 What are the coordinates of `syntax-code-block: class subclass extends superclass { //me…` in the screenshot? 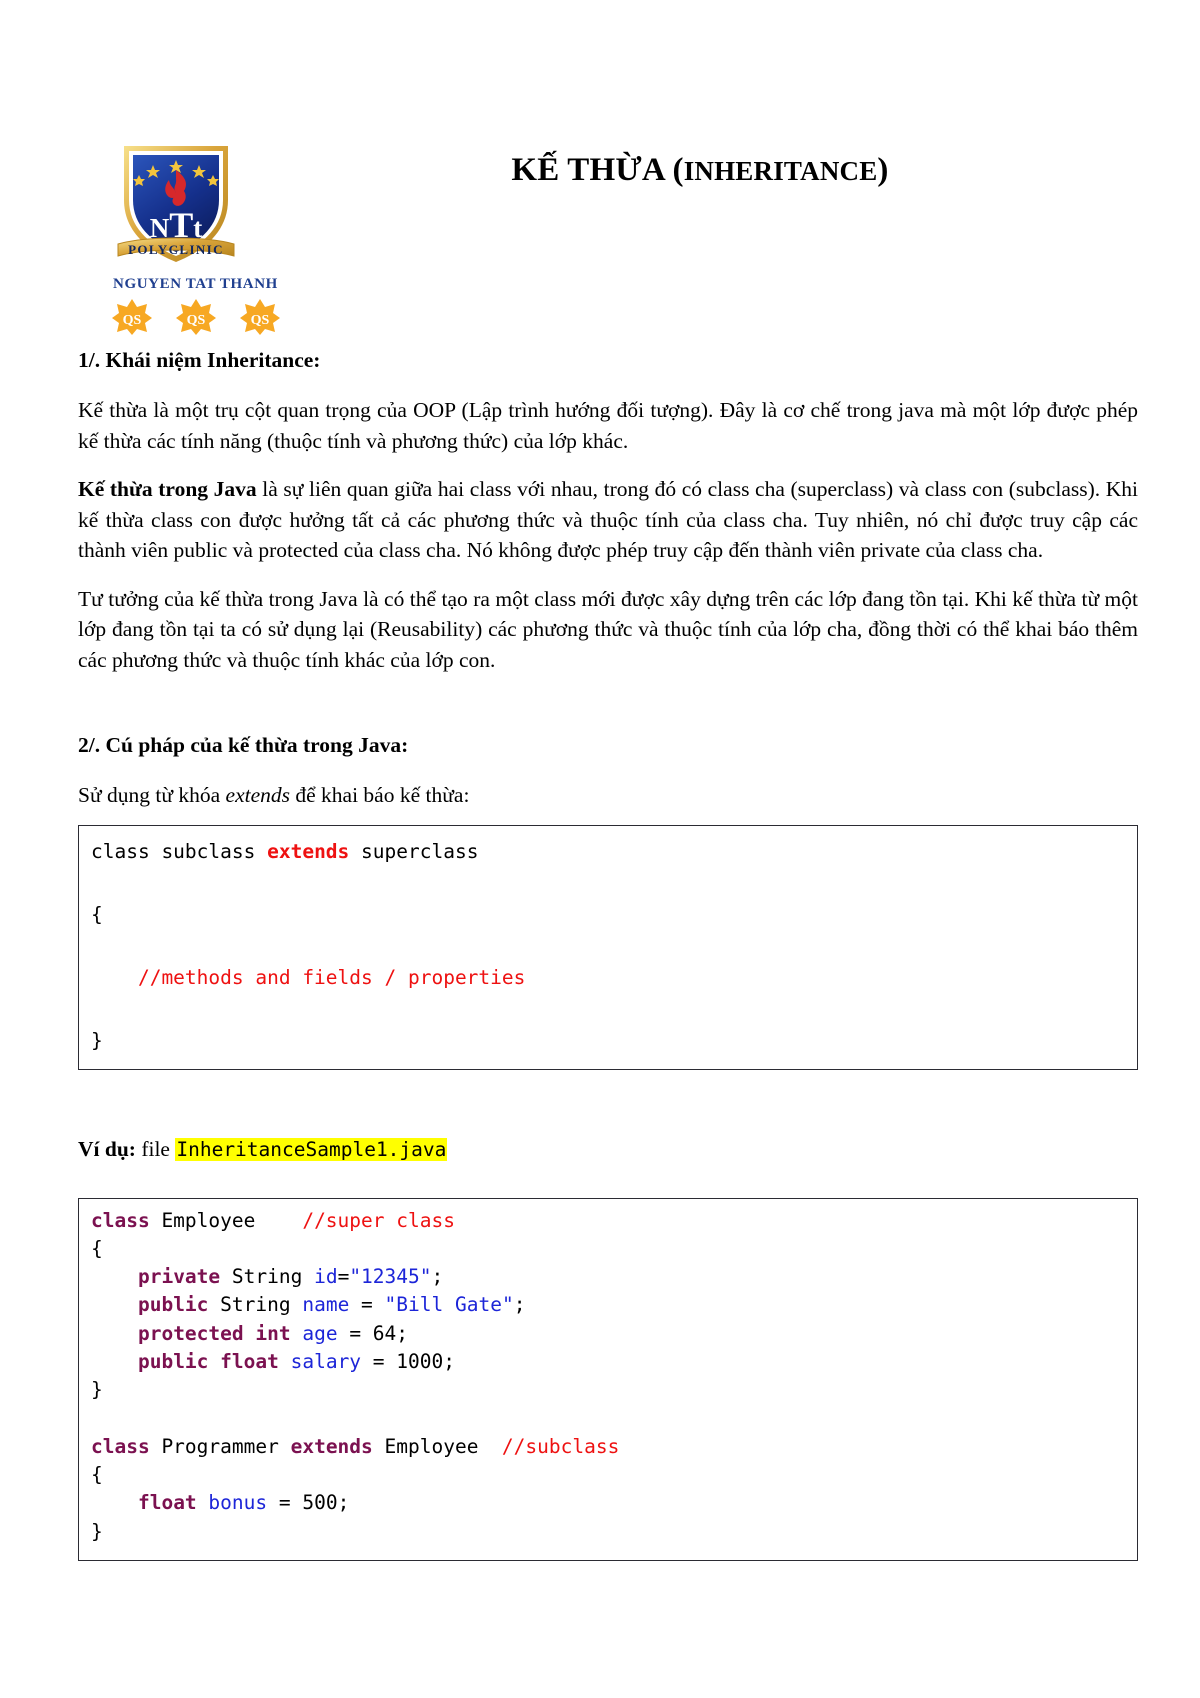 It's located at (608, 947).